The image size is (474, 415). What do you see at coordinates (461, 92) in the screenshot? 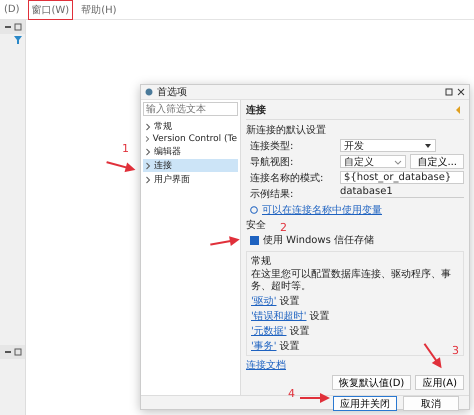
I see `close-icon` at bounding box center [461, 92].